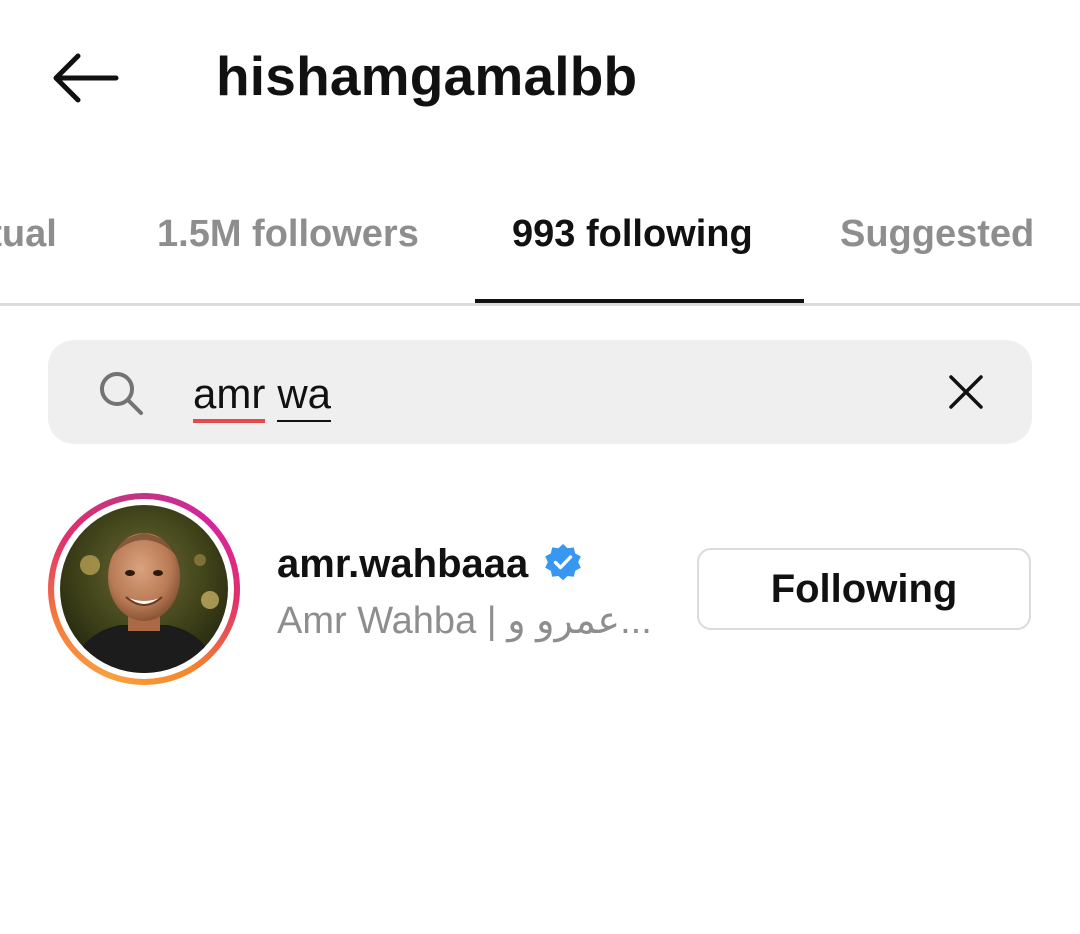 The image size is (1080, 934). Describe the element at coordinates (937, 234) in the screenshot. I see `tab-suggested: Suggested` at that location.